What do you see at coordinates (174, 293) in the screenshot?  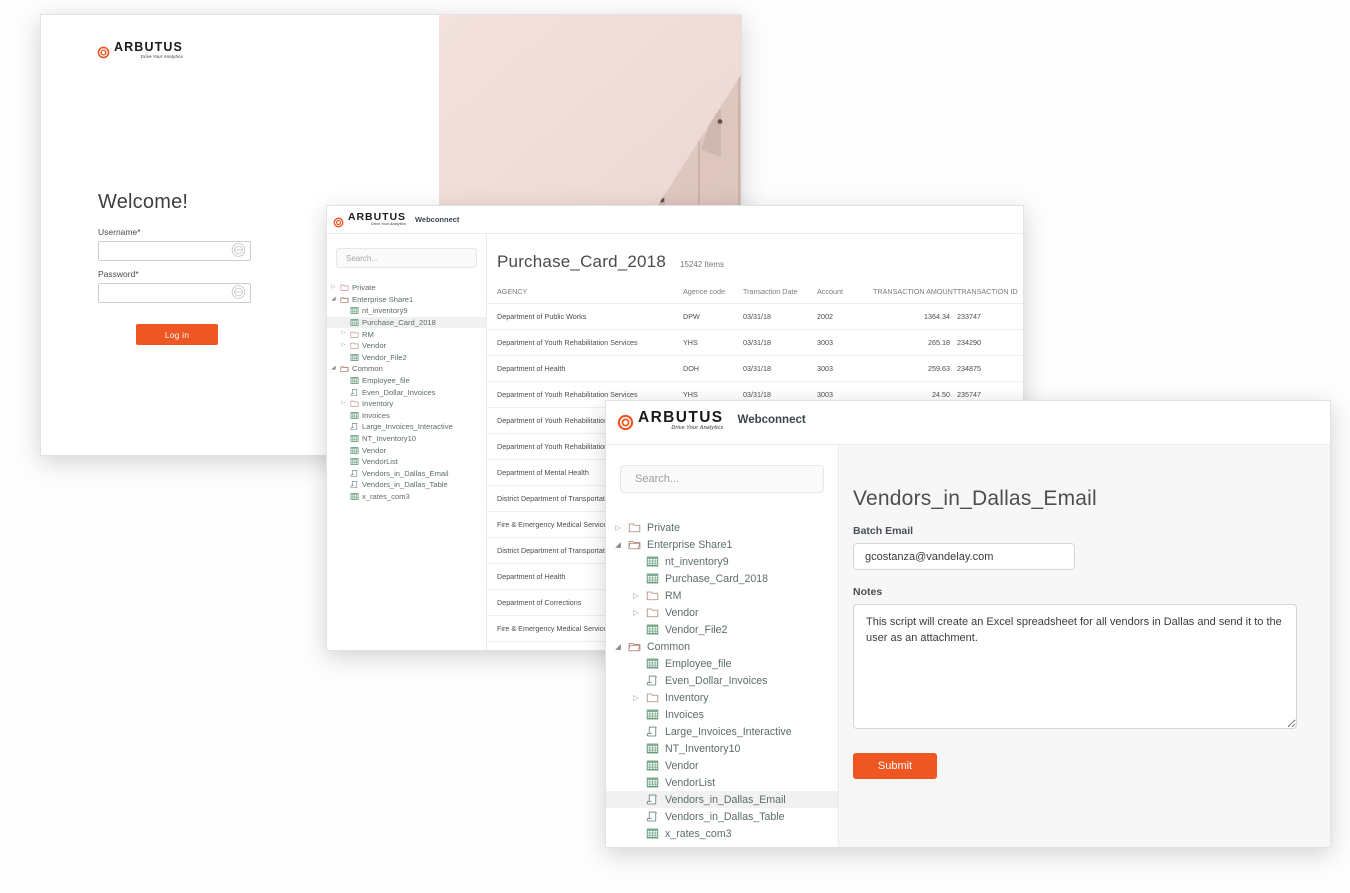 I see `password-input` at bounding box center [174, 293].